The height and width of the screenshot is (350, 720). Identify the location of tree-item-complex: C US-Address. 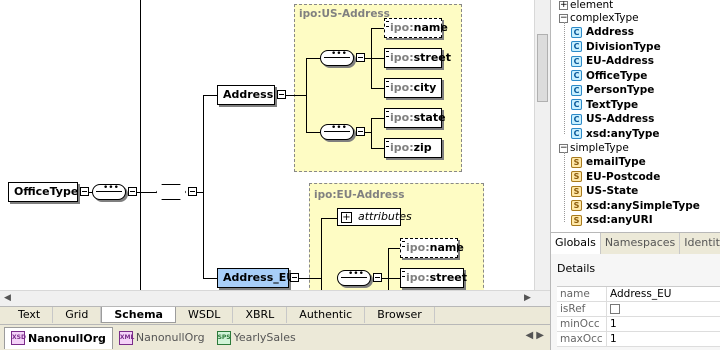
(612, 119).